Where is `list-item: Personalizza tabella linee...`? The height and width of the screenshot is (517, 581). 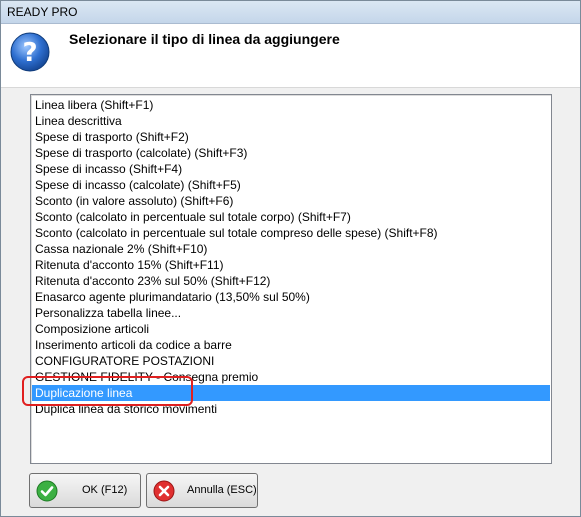
list-item: Personalizza tabella linee... is located at coordinates (291, 313).